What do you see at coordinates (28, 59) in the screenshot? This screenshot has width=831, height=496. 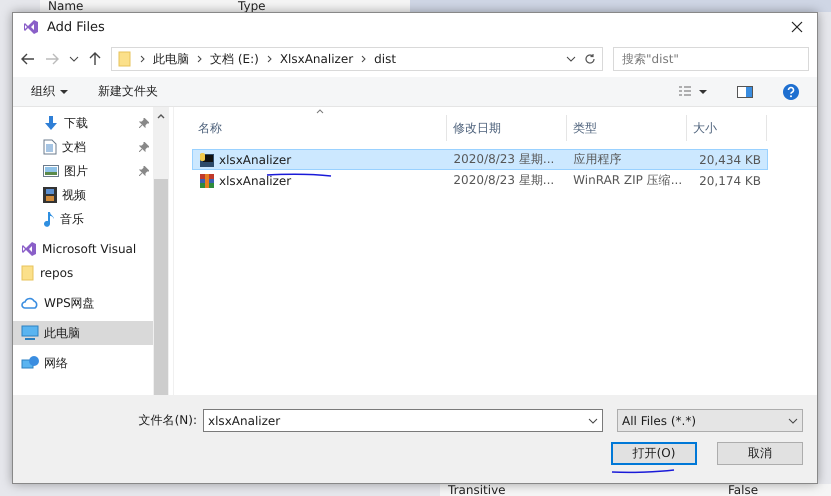 I see `back-arrow-icon` at bounding box center [28, 59].